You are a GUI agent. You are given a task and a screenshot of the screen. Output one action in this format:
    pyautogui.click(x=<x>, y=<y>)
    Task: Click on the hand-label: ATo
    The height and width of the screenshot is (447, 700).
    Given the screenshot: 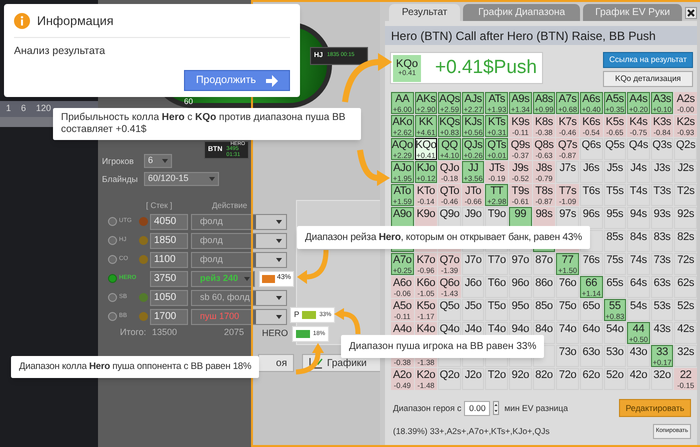 What is the action you would take?
    pyautogui.click(x=402, y=191)
    